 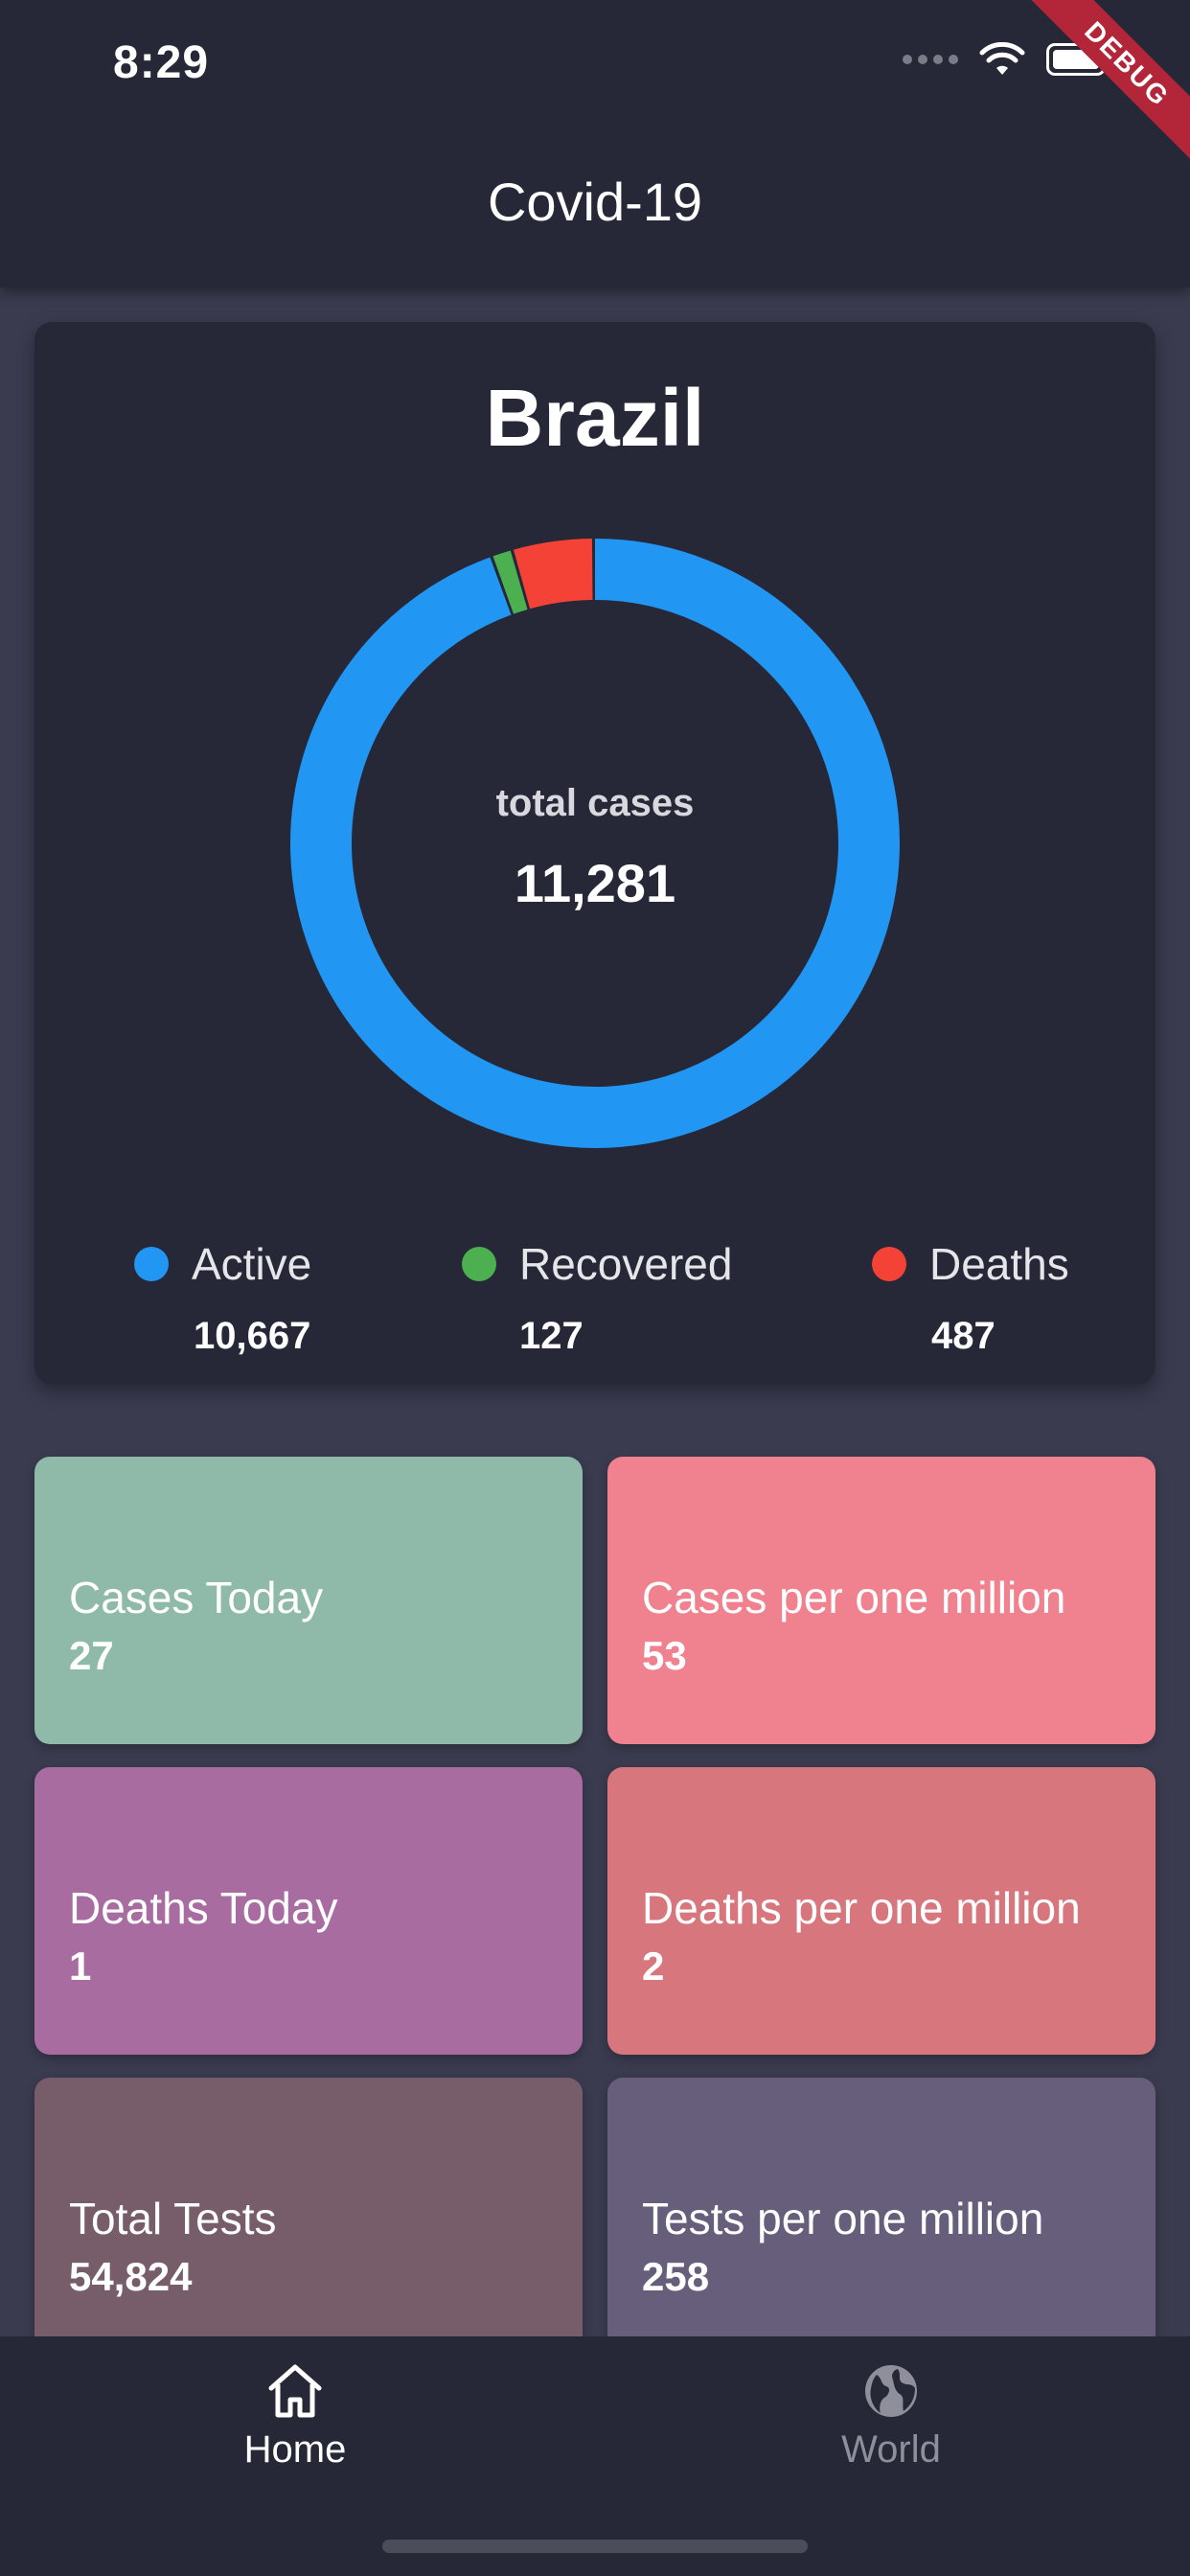 What do you see at coordinates (595, 848) in the screenshot?
I see `donut-center: total cases 11,281` at bounding box center [595, 848].